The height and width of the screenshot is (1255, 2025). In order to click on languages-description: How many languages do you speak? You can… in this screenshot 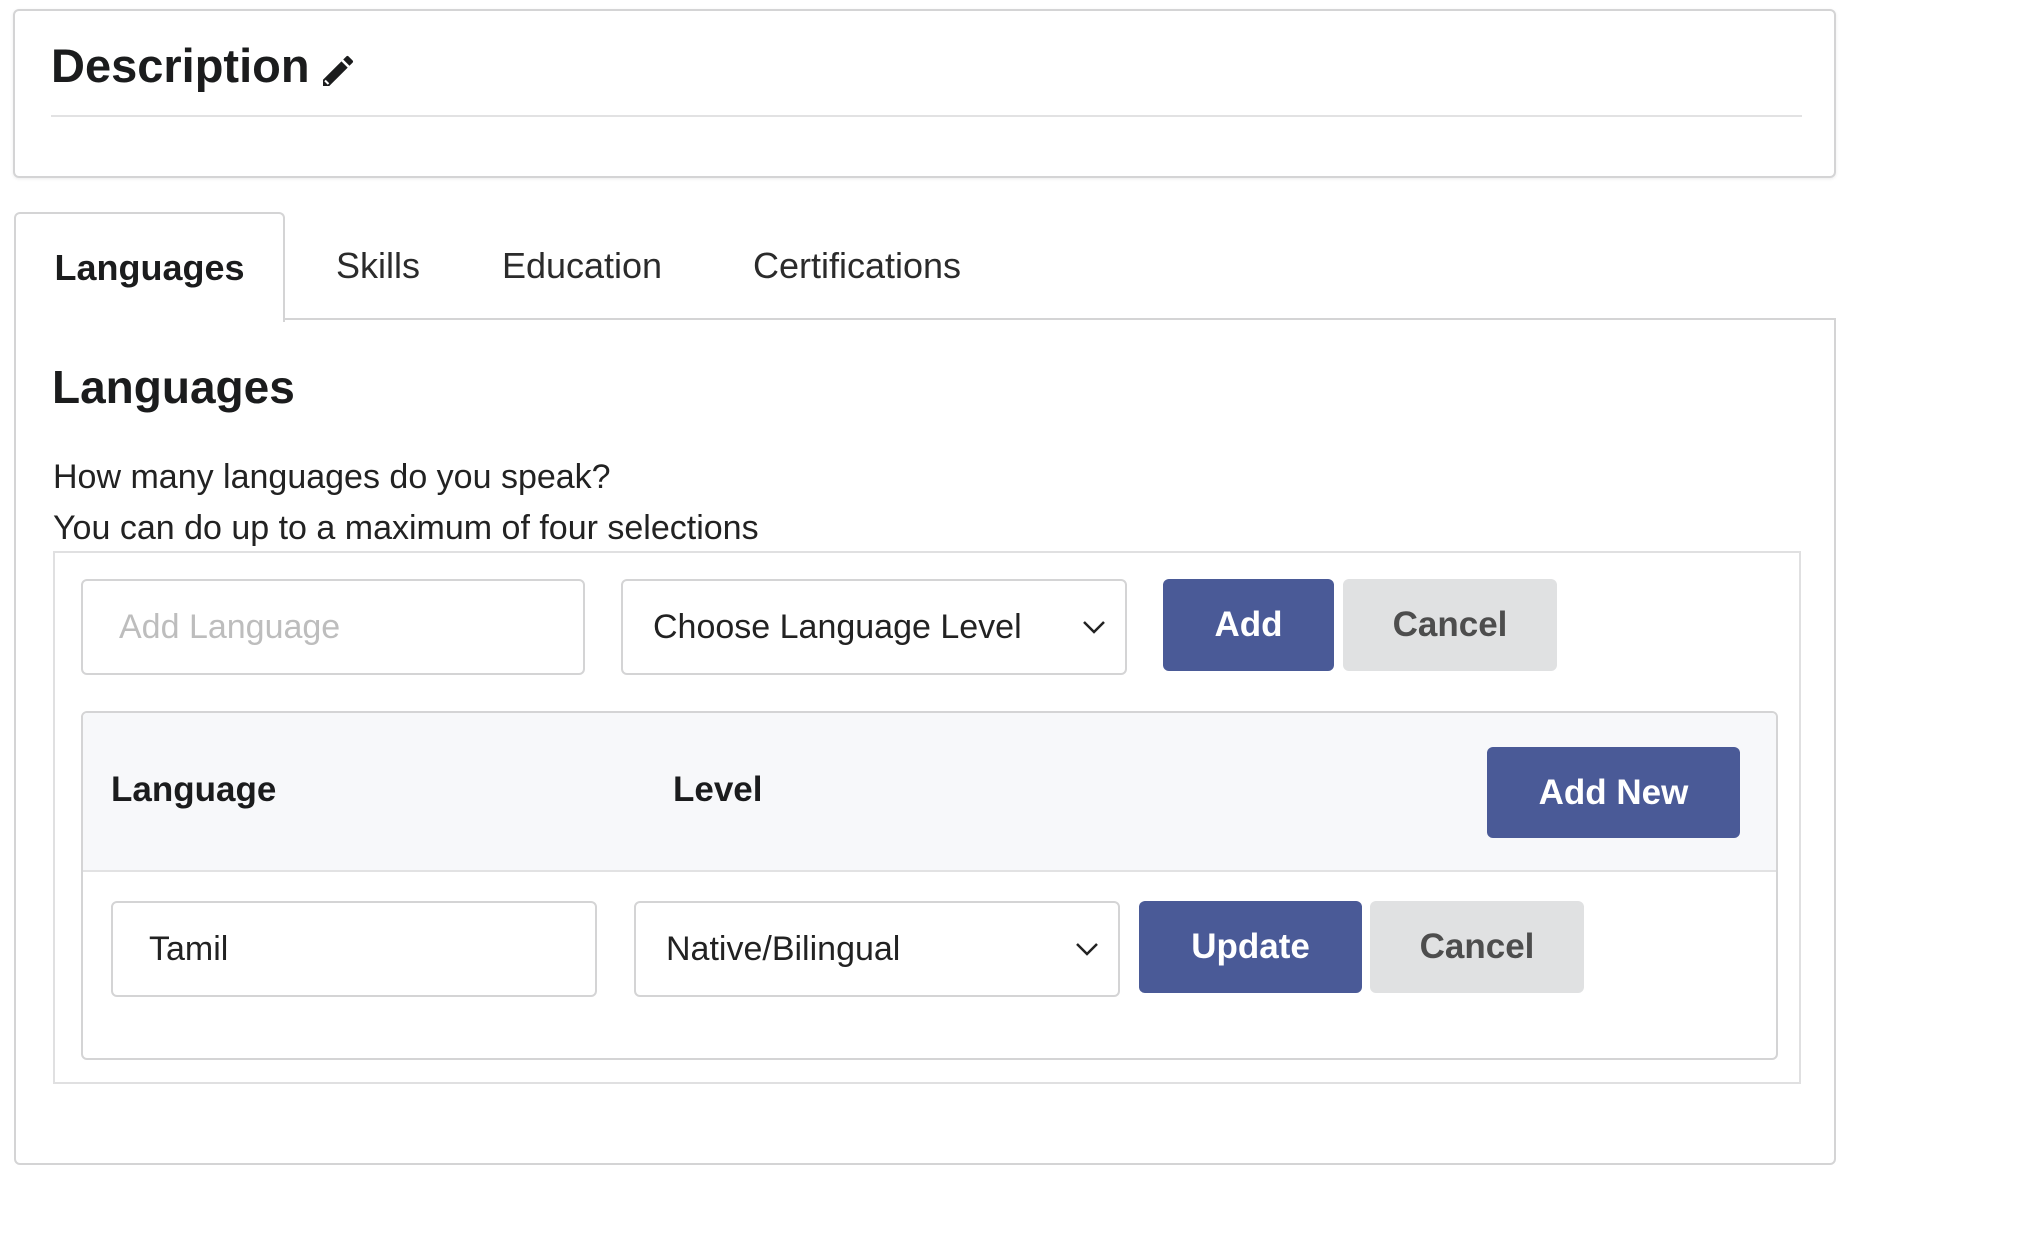, I will do `click(406, 503)`.